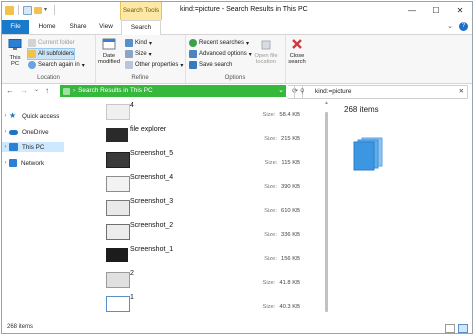 This screenshot has width=474, height=335. Describe the element at coordinates (27, 10) in the screenshot. I see `properties-icon` at that location.